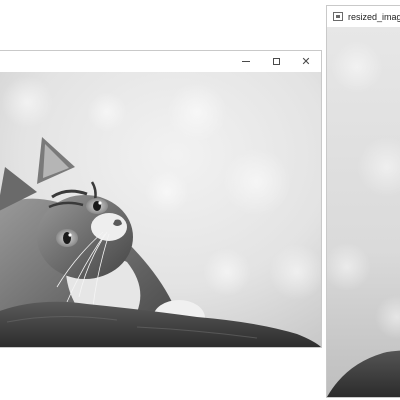 This screenshot has width=400, height=400. I want to click on maximize-icon, so click(276, 61).